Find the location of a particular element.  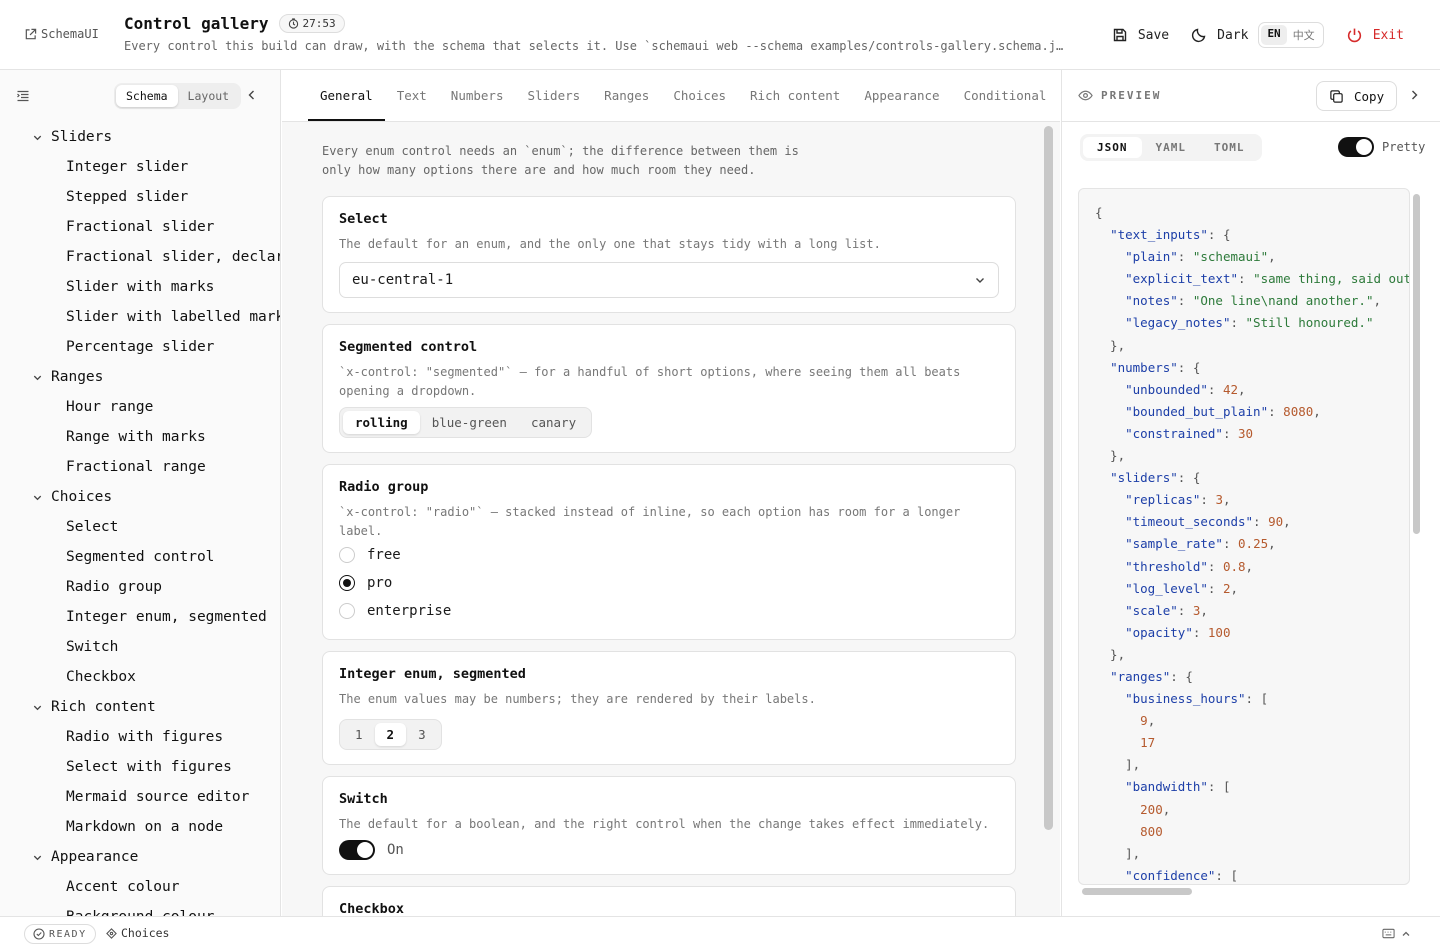

tree-item: Stepped slider is located at coordinates (140, 197).